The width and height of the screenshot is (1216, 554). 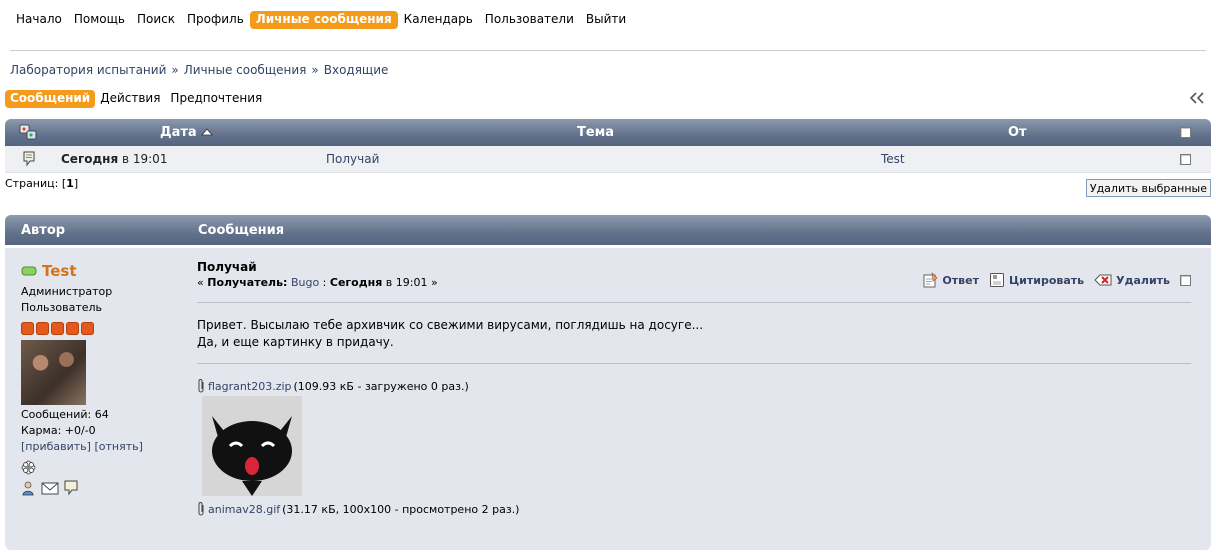 What do you see at coordinates (996, 280) in the screenshot?
I see `quote-icon` at bounding box center [996, 280].